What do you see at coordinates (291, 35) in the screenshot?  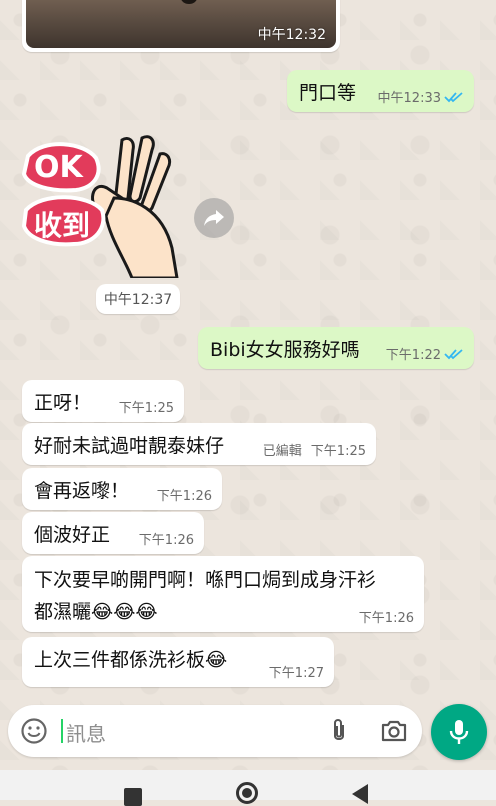 I see `message-time: 中午12:32` at bounding box center [291, 35].